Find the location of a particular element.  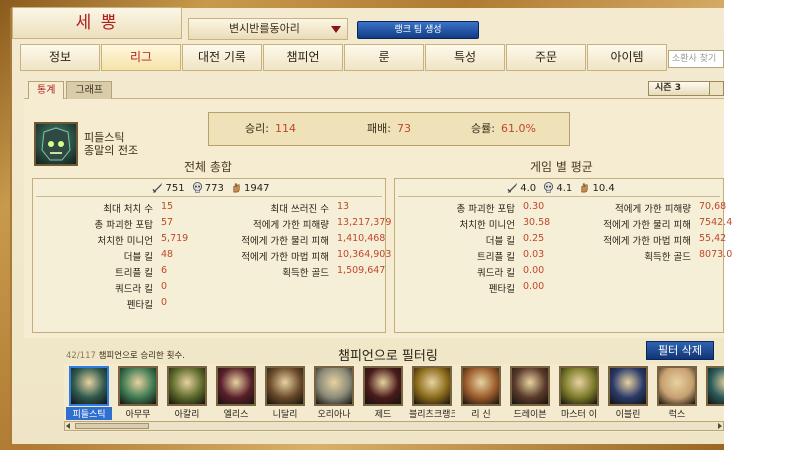

champion-filter-item is located at coordinates (713, 386).